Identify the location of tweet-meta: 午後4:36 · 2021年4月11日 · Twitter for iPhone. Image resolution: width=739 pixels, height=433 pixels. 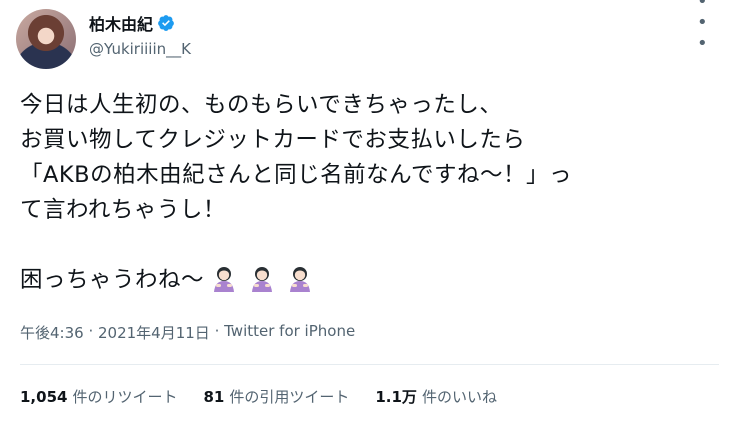
(187, 332).